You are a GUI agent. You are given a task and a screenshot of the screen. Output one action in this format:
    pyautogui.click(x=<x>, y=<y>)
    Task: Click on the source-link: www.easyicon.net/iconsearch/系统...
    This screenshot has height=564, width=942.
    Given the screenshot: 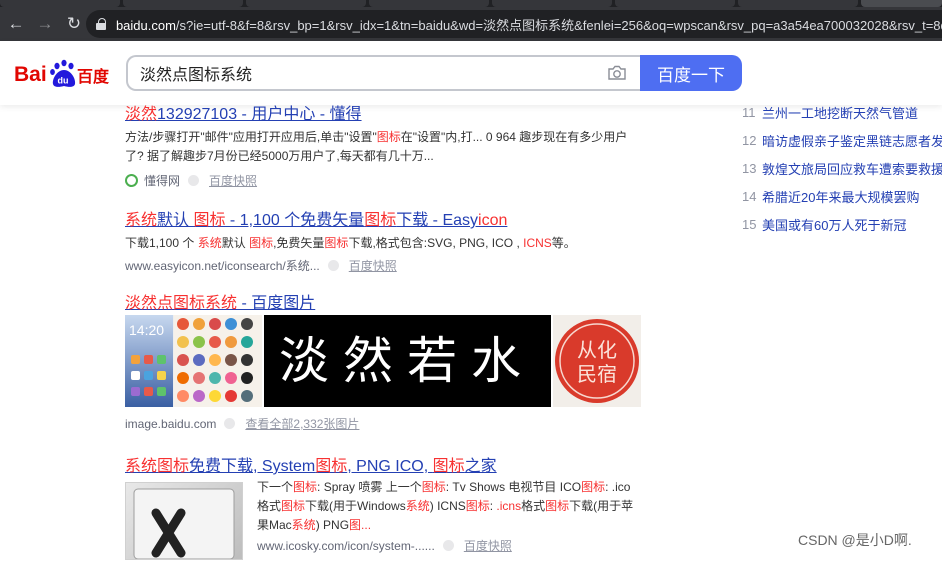 What is the action you would take?
    pyautogui.click(x=222, y=265)
    